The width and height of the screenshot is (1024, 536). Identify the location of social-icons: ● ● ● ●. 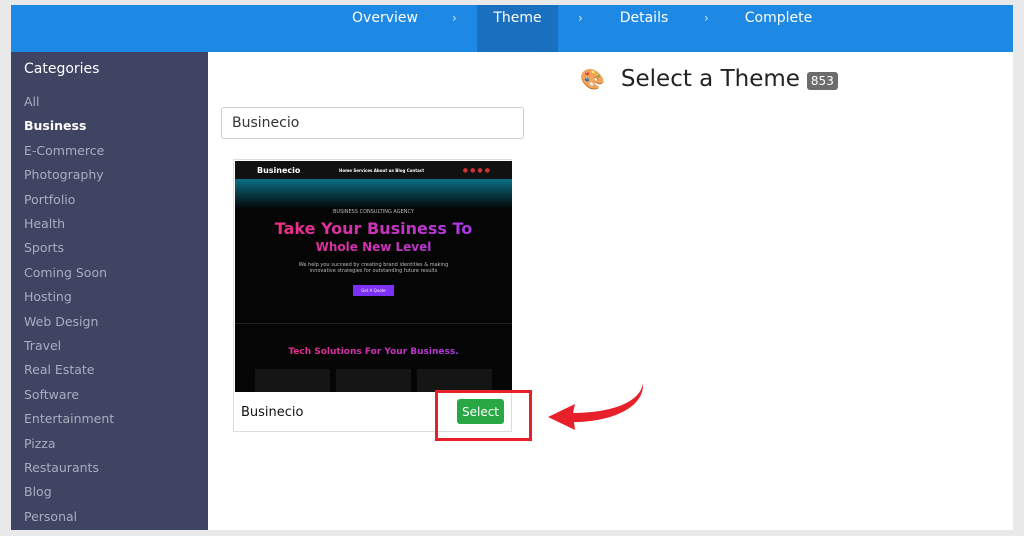
(476, 170).